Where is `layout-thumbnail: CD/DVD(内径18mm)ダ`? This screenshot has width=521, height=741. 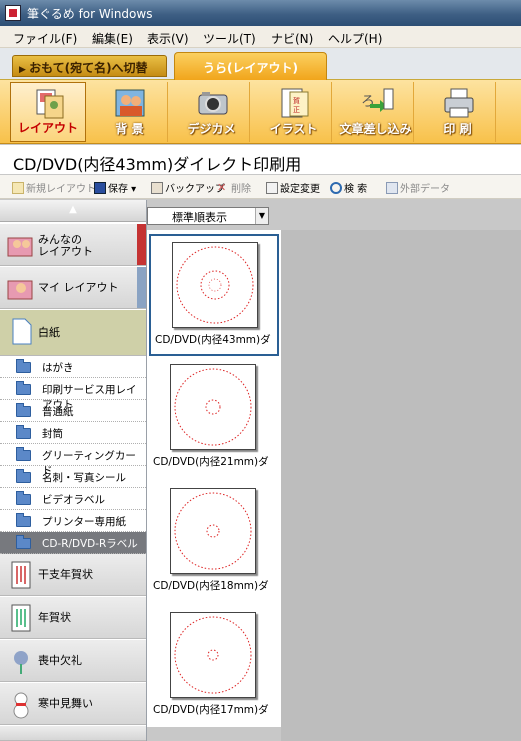 layout-thumbnail: CD/DVD(内径18mm)ダ is located at coordinates (214, 543).